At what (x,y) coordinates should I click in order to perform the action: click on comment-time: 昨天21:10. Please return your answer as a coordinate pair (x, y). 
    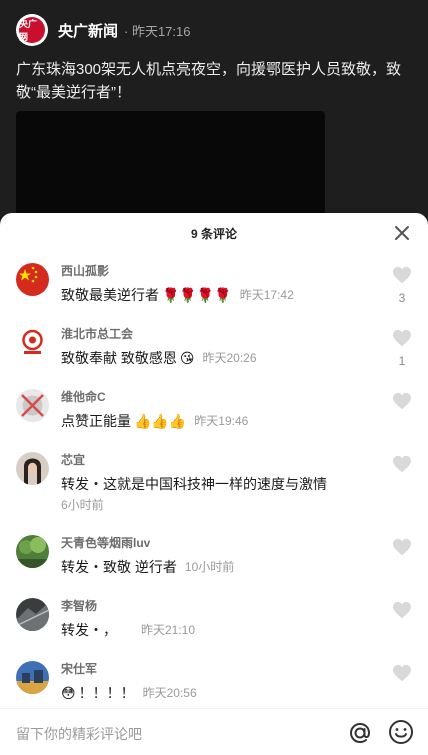
    Looking at the image, I should click on (168, 630).